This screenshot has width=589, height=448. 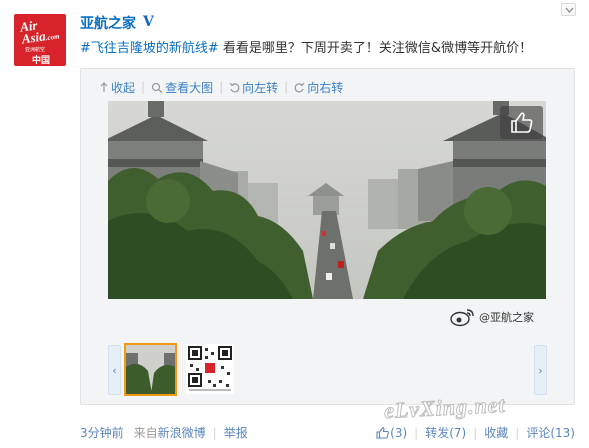 What do you see at coordinates (149, 48) in the screenshot?
I see `topic-link: #飞往吉隆坡的新航线#` at bounding box center [149, 48].